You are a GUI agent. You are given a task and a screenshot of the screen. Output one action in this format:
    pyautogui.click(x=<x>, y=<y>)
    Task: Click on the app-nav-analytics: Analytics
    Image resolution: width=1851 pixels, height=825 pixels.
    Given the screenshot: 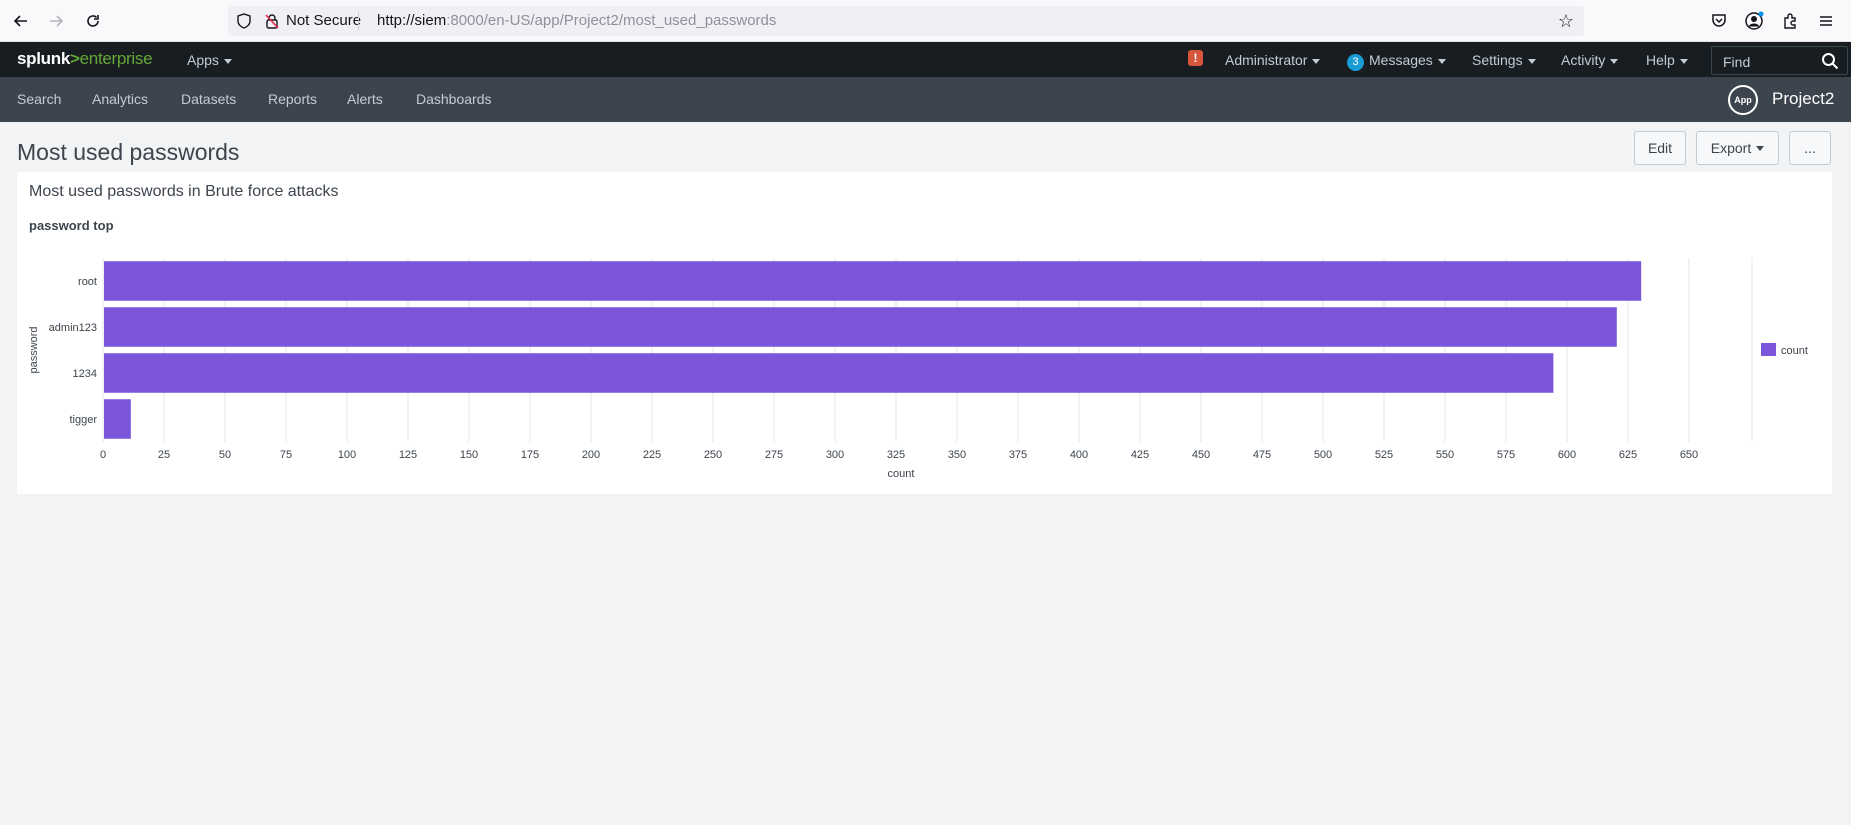 What is the action you would take?
    pyautogui.click(x=120, y=99)
    